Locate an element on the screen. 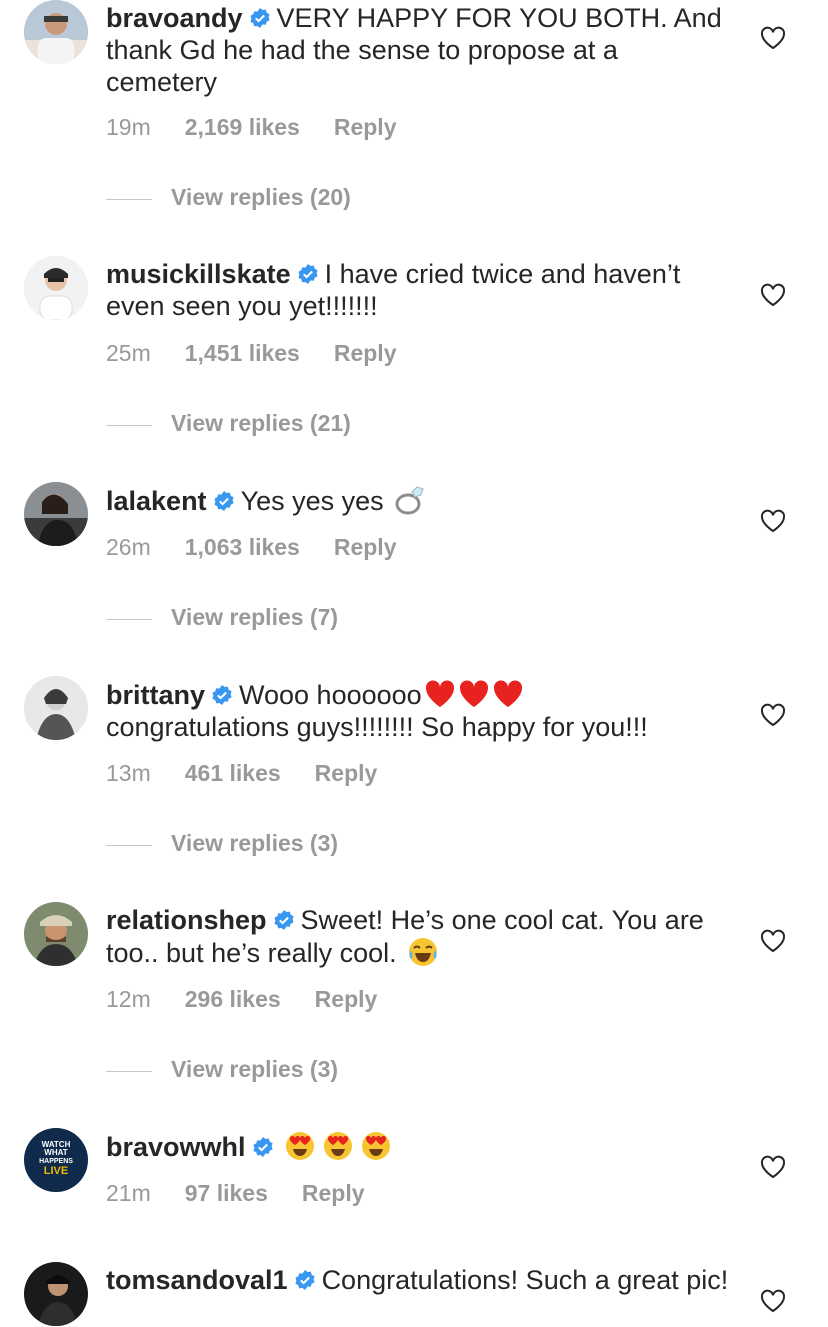  comment-time: 25m is located at coordinates (128, 353).